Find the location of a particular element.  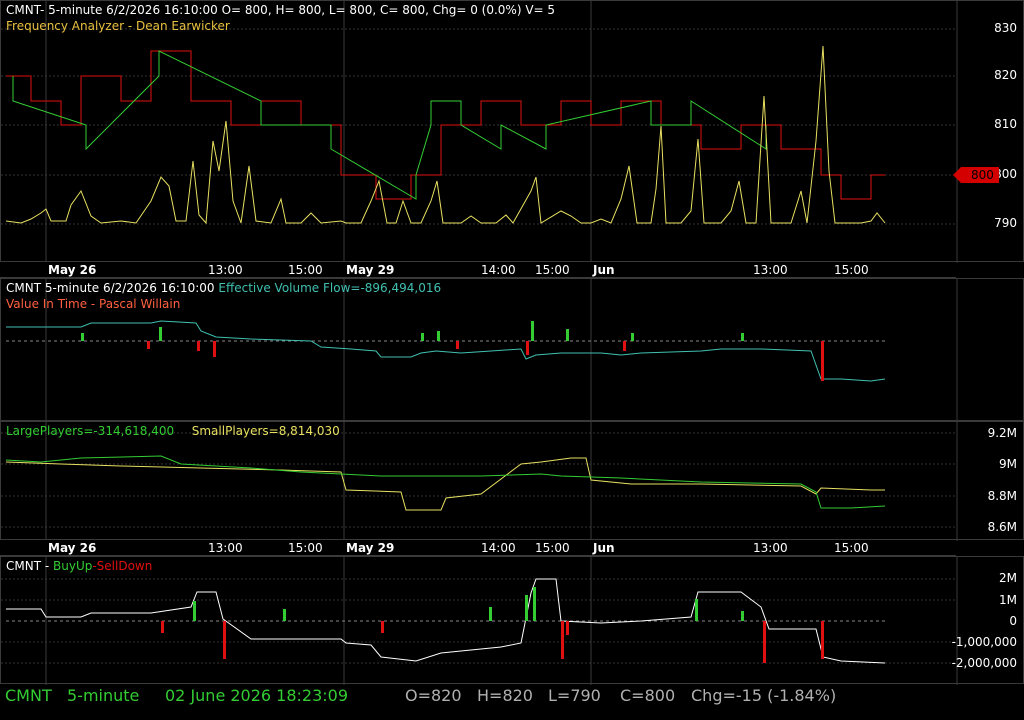

status-interval: 5-minute is located at coordinates (103, 695).